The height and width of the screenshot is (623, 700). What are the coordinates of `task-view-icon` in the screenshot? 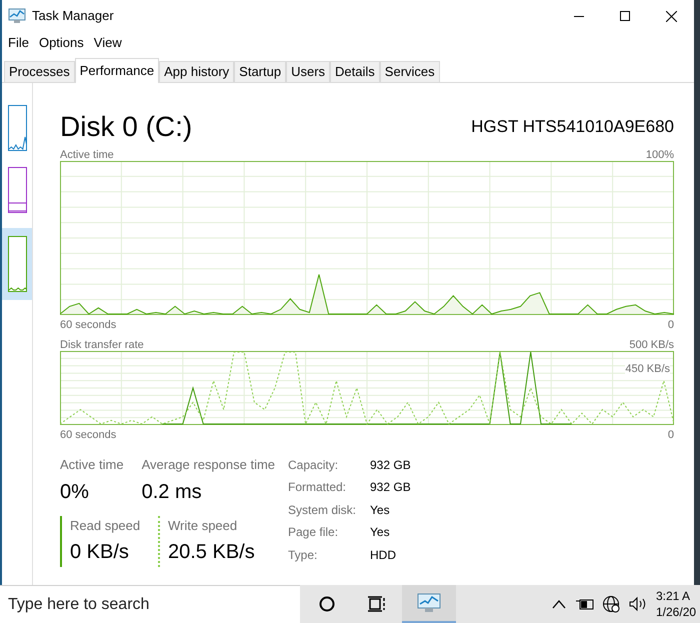 It's located at (377, 604).